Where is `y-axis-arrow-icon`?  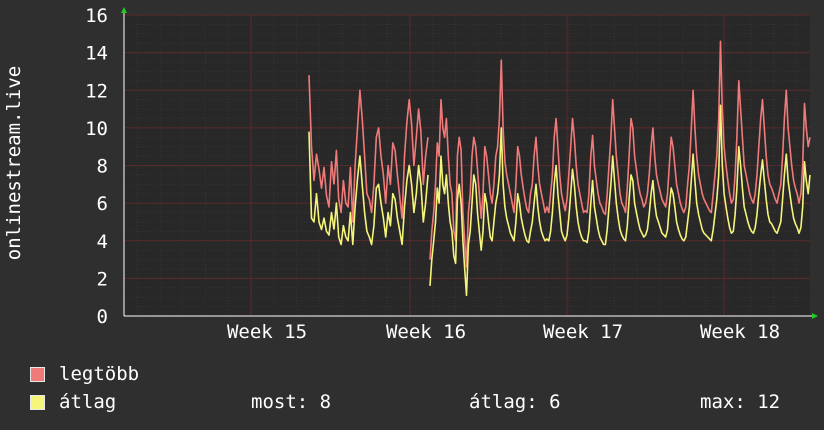
y-axis-arrow-icon is located at coordinates (124, 10).